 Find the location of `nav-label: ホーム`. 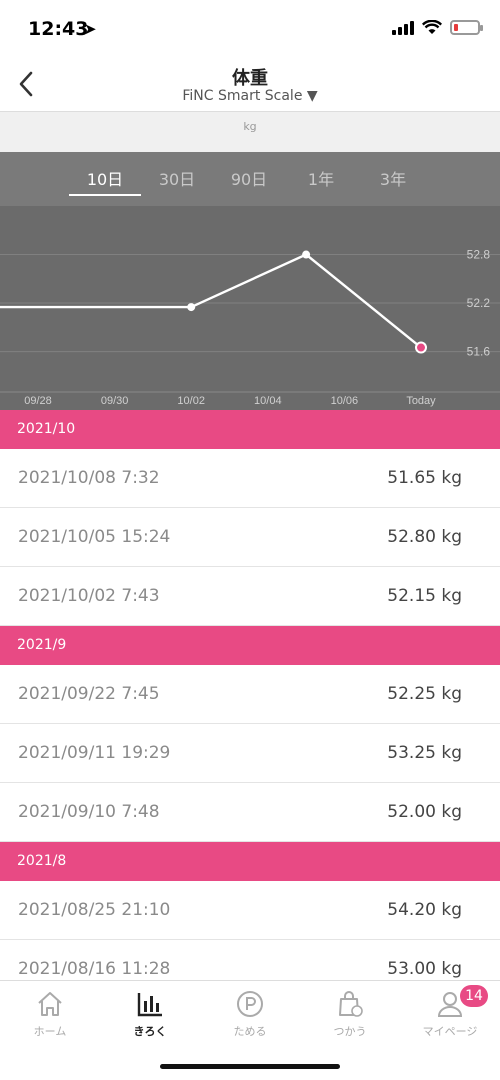

nav-label: ホーム is located at coordinates (50, 1031).